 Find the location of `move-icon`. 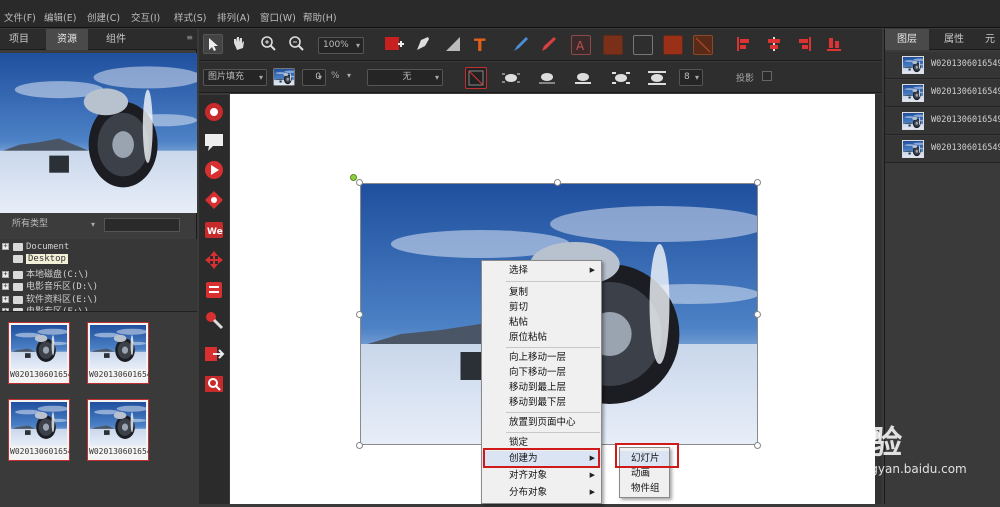

move-icon is located at coordinates (214, 260).